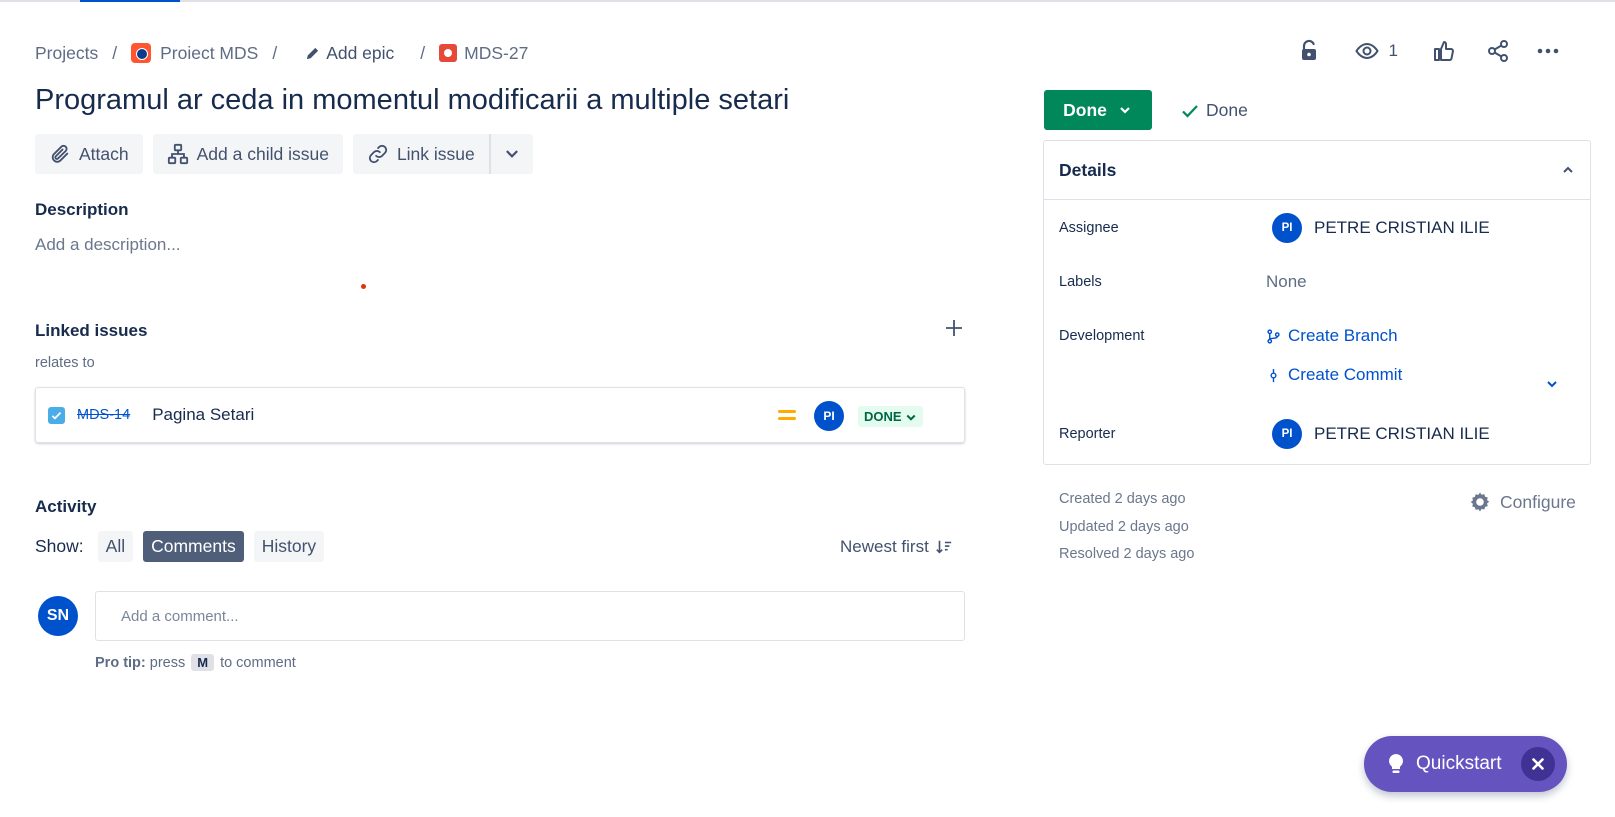  Describe the element at coordinates (1227, 110) in the screenshot. I see `resolution-label: Done` at that location.